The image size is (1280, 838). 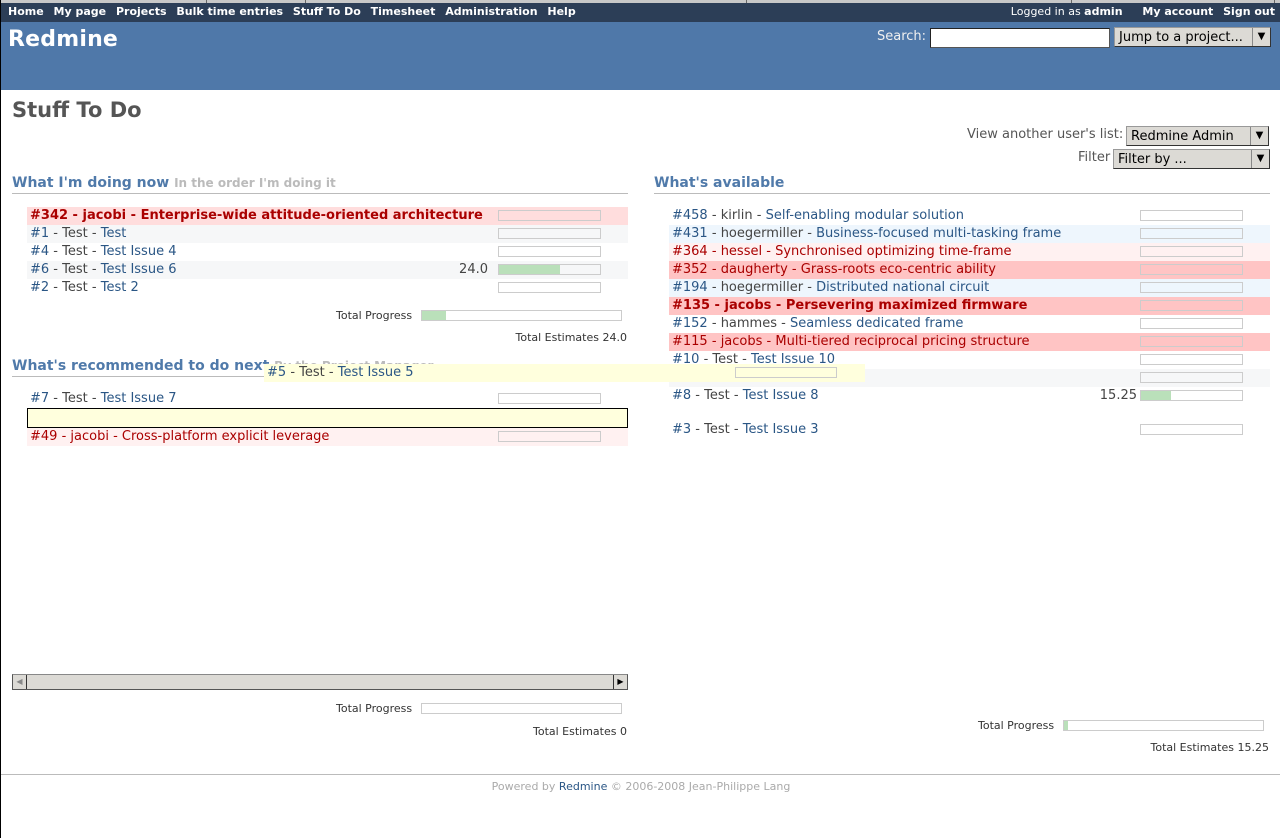 I want to click on issue-subject: Cross-platform explicit leverage, so click(x=226, y=436).